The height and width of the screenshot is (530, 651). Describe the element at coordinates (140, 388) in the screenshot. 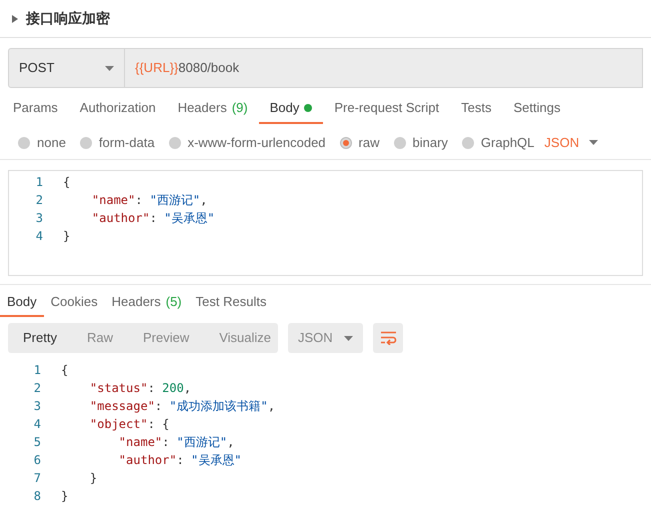

I see `code-line: "status": 200,` at that location.